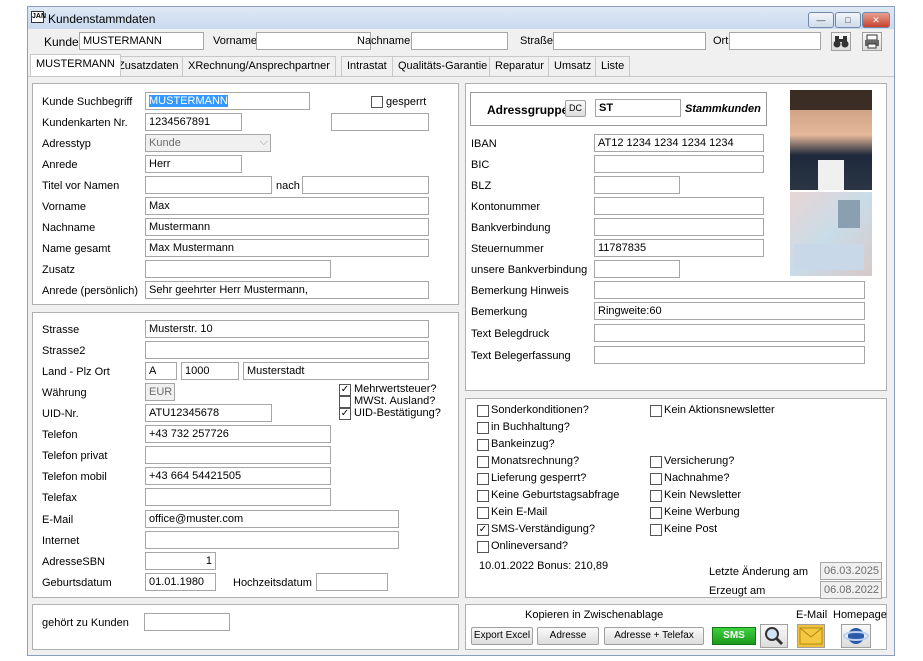  I want to click on dc-button: DC, so click(575, 108).